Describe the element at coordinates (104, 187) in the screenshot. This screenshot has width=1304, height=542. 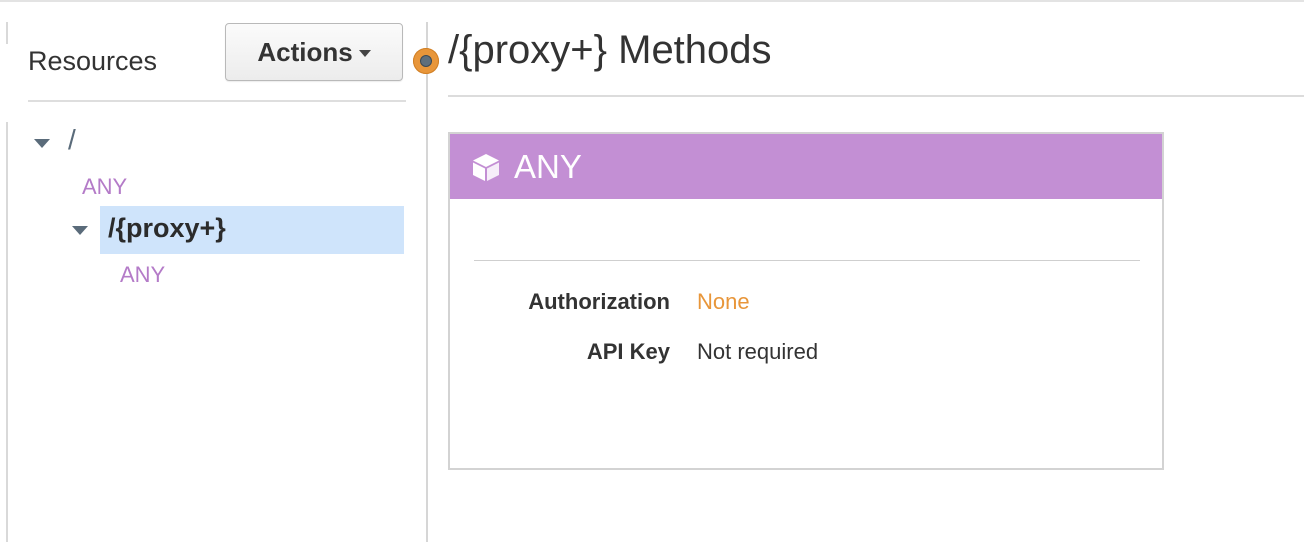
I see `tree-method-any-root: ANY` at that location.